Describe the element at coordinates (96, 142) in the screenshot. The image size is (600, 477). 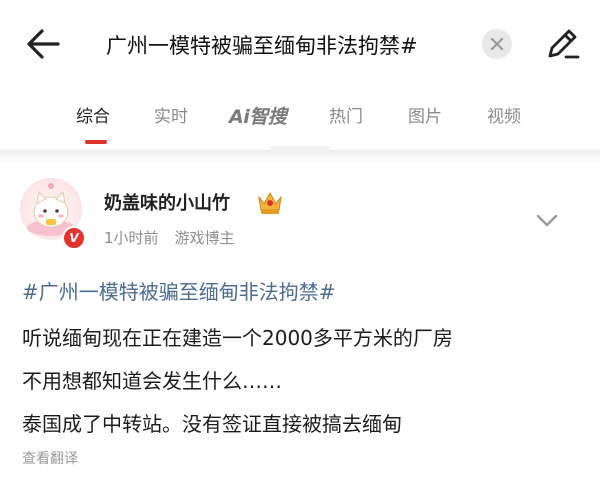
I see `active-tab-indicator` at that location.